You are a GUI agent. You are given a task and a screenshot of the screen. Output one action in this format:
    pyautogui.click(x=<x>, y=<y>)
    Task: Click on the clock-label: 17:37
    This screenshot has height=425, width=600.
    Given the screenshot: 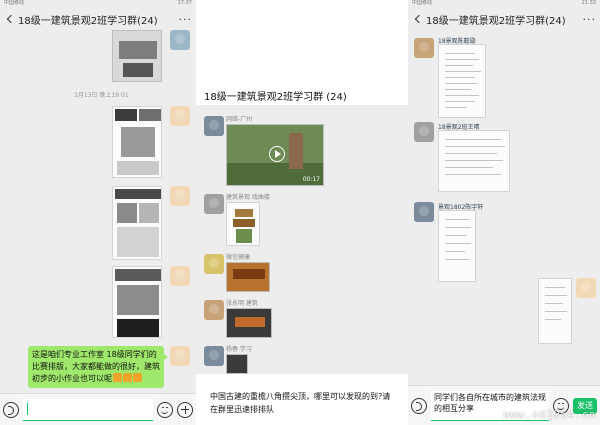 What is the action you would take?
    pyautogui.click(x=184, y=3)
    